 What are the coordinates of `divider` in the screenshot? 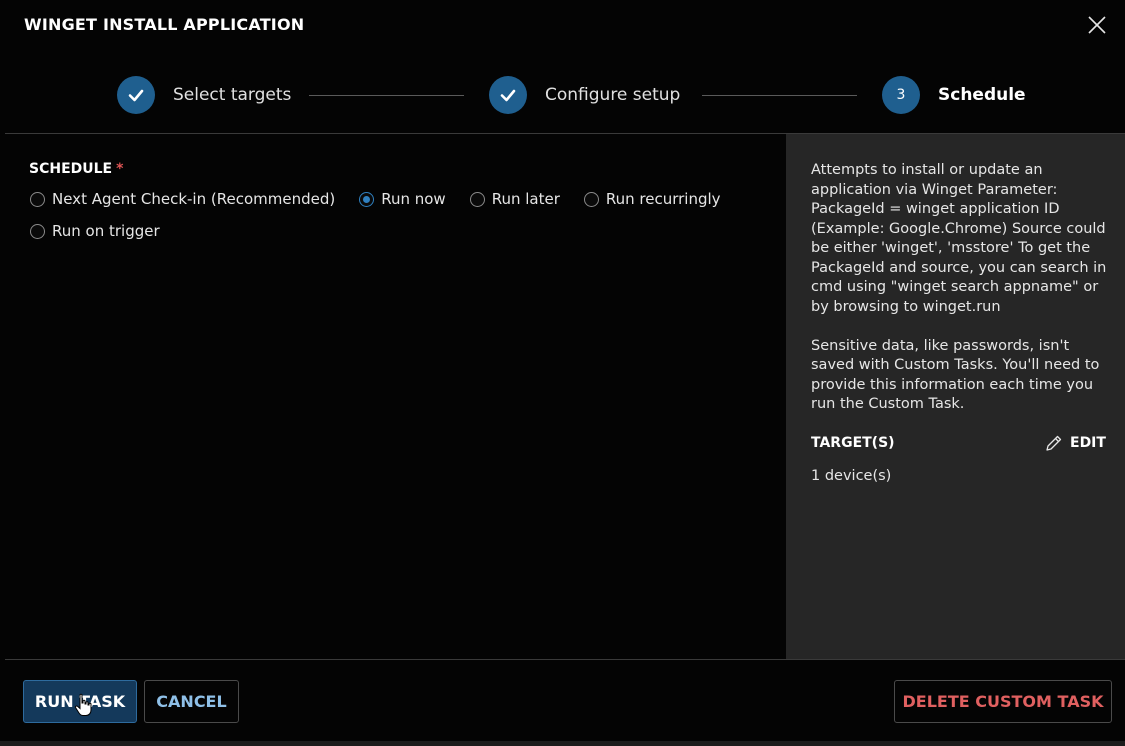 It's located at (565, 659).